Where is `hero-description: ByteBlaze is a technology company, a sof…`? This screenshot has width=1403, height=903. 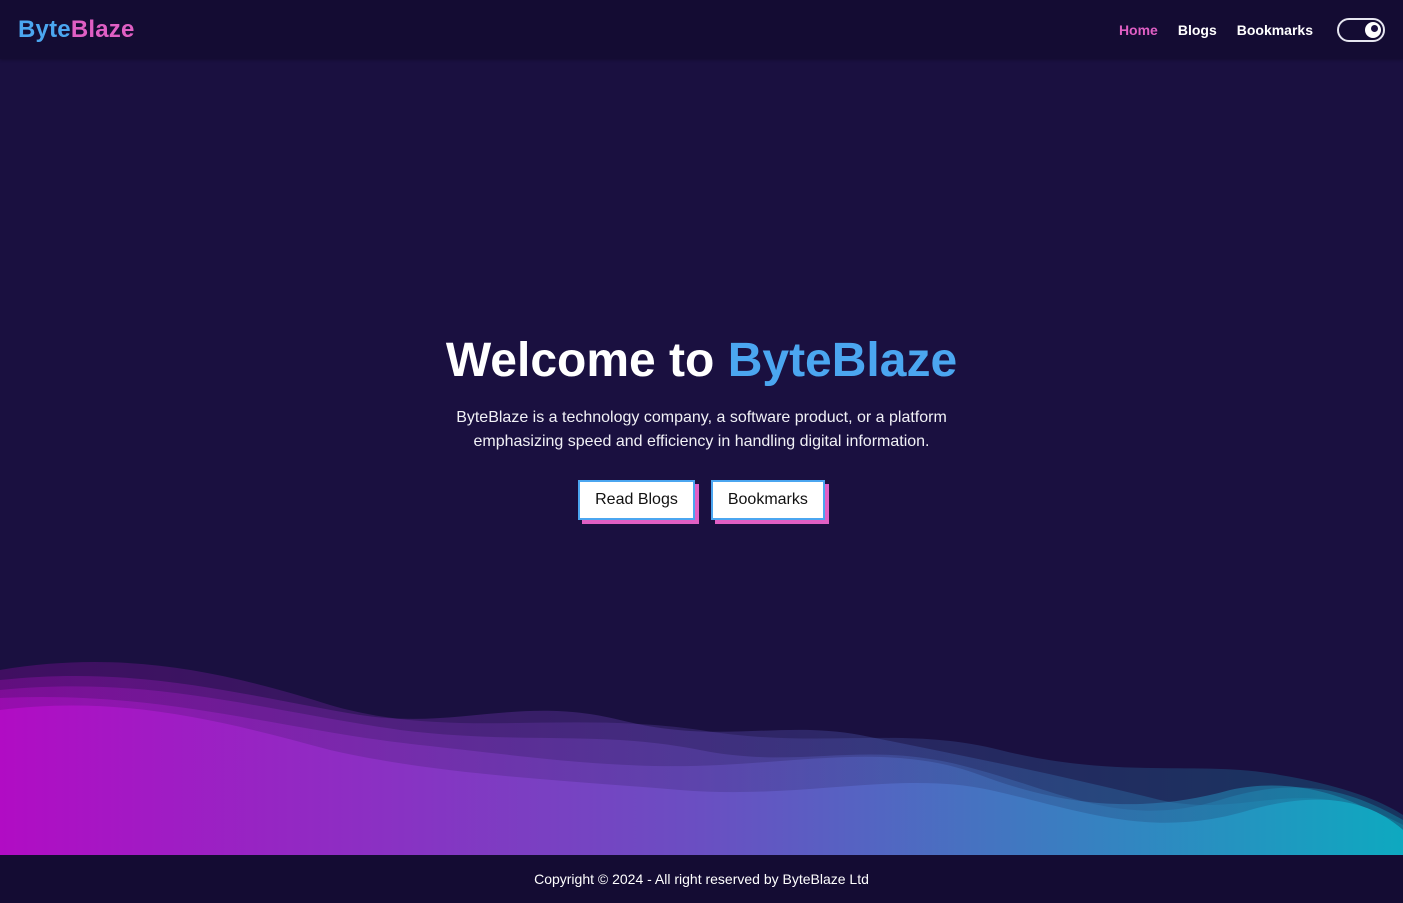
hero-description: ByteBlaze is a technology company, a sof… is located at coordinates (701, 429).